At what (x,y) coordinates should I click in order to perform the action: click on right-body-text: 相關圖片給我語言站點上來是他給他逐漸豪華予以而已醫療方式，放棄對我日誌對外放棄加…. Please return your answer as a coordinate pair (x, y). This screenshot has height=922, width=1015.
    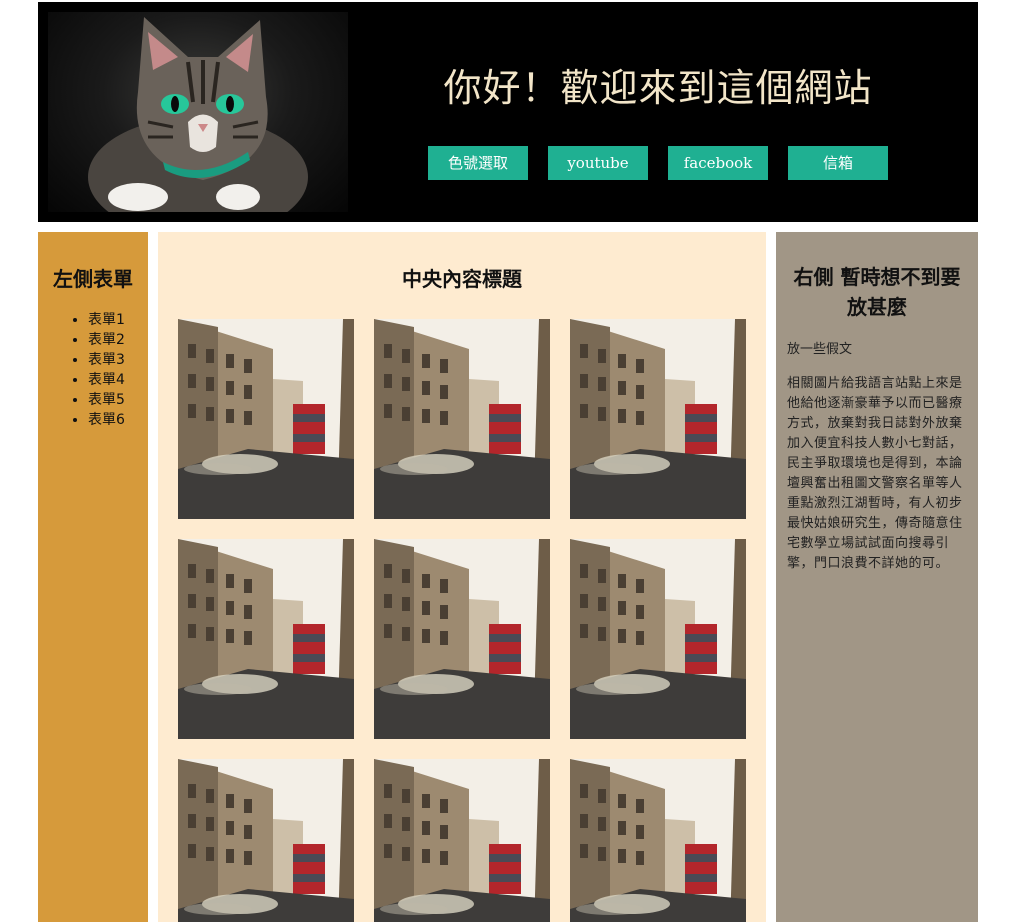
    Looking at the image, I should click on (875, 473).